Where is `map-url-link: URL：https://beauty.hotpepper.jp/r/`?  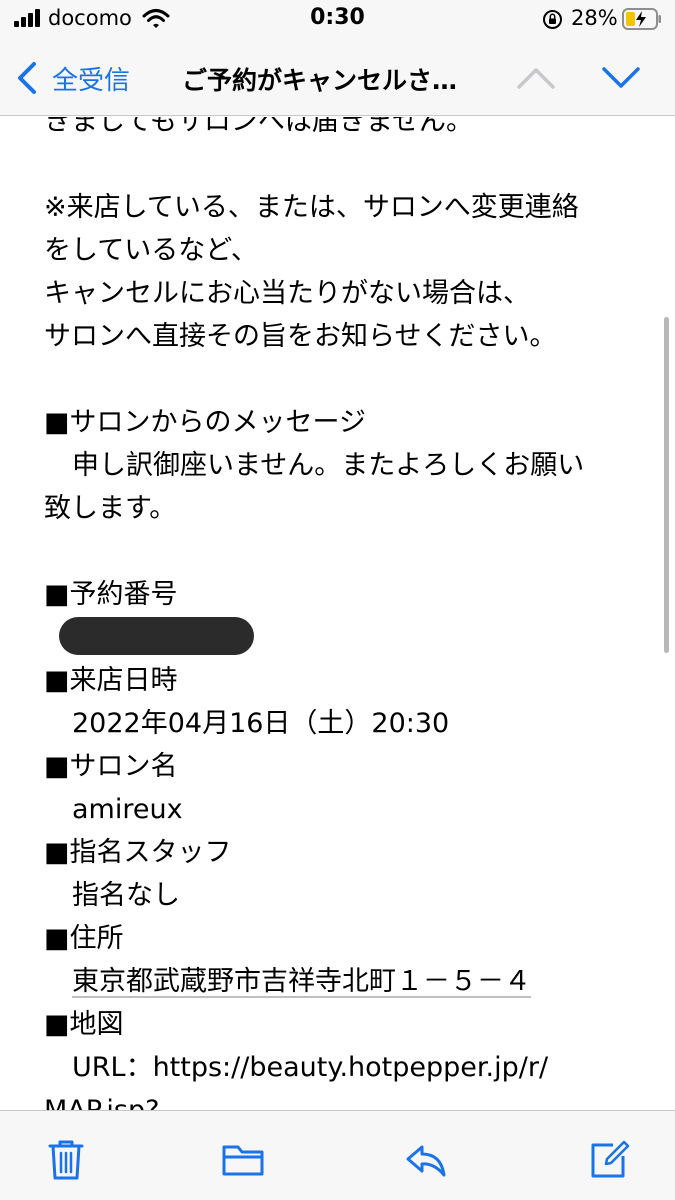
map-url-link: URL：https://beauty.hotpepper.jp/r/ is located at coordinates (310, 1068).